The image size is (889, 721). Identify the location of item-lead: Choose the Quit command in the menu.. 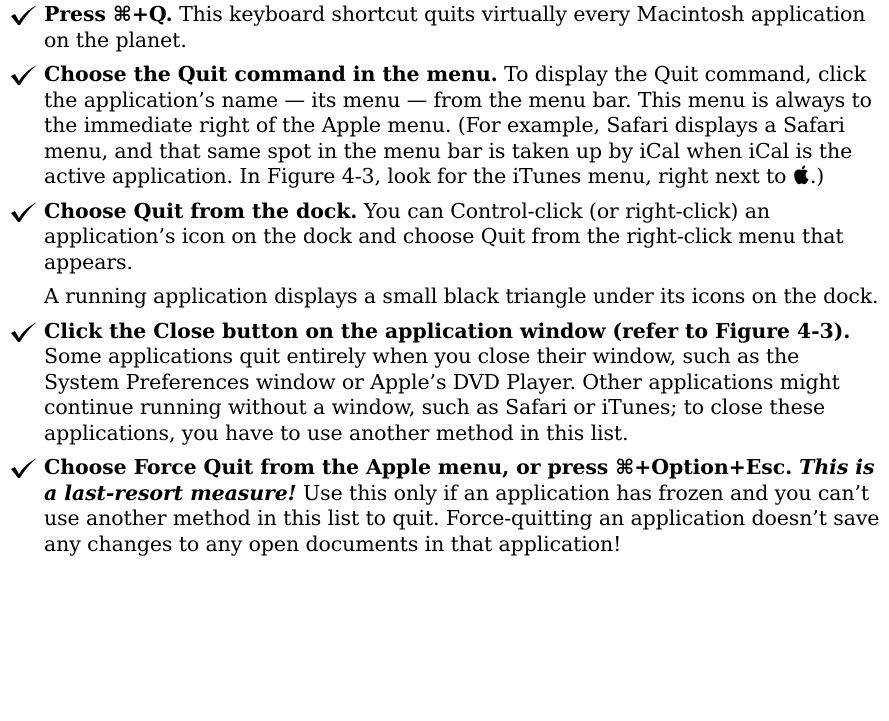
(271, 74).